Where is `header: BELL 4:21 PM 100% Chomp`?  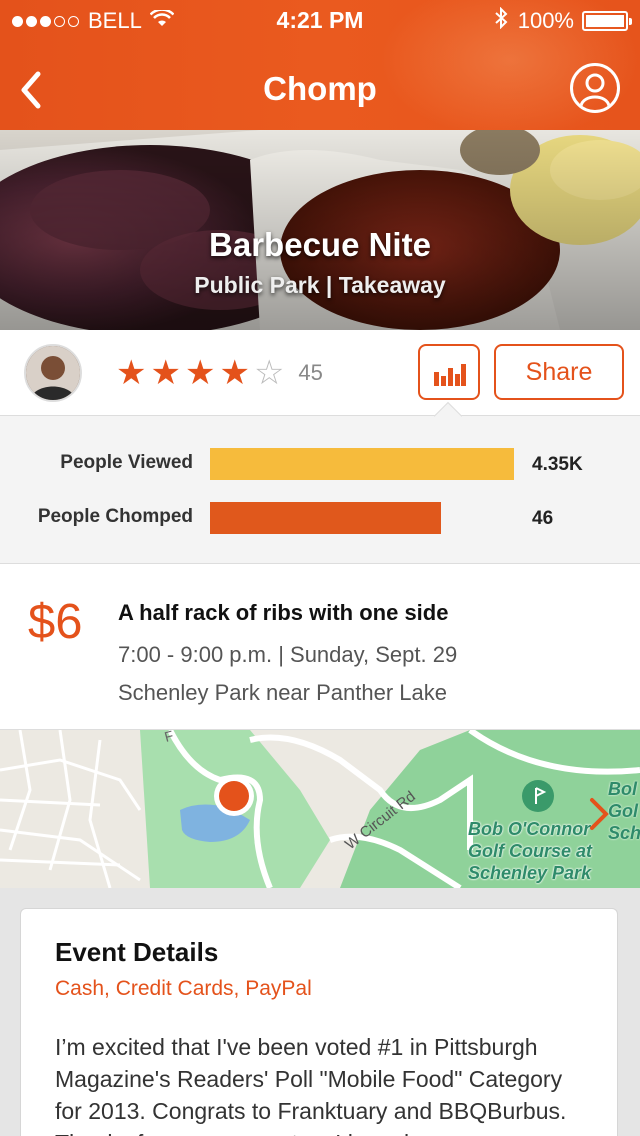
header: BELL 4:21 PM 100% Chomp is located at coordinates (320, 65).